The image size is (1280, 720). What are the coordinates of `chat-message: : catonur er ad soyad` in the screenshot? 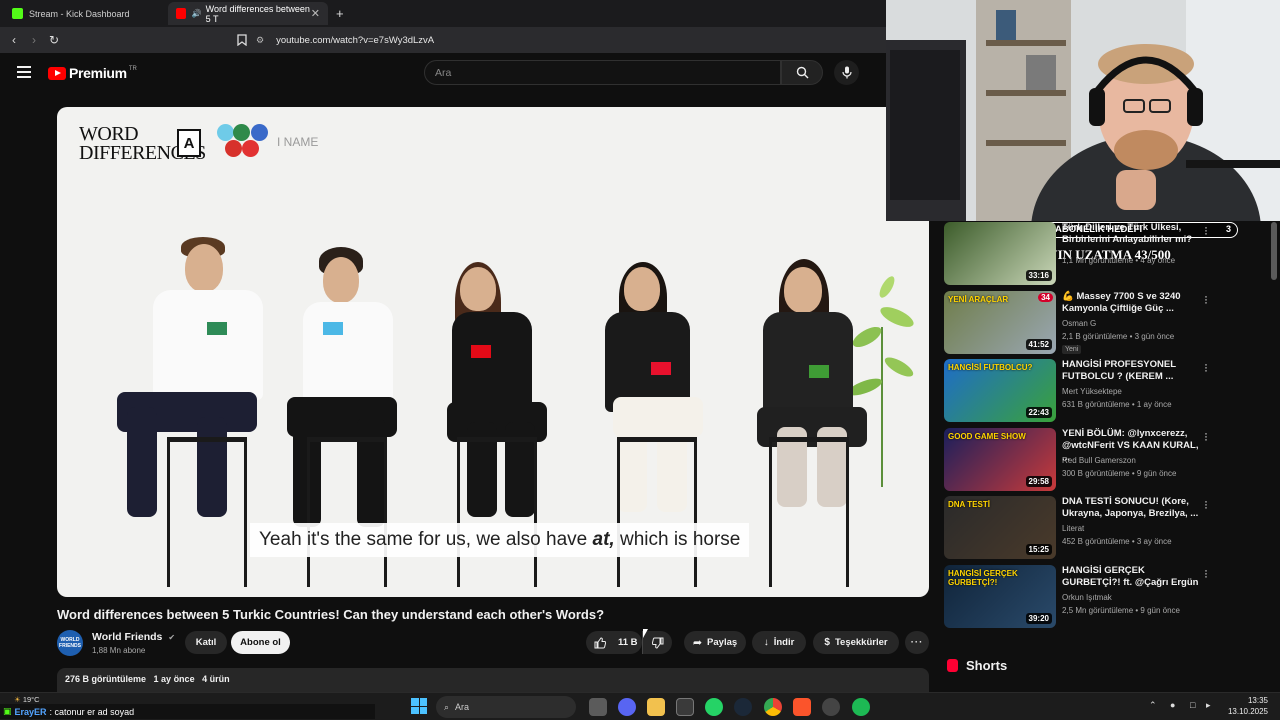 It's located at (92, 711).